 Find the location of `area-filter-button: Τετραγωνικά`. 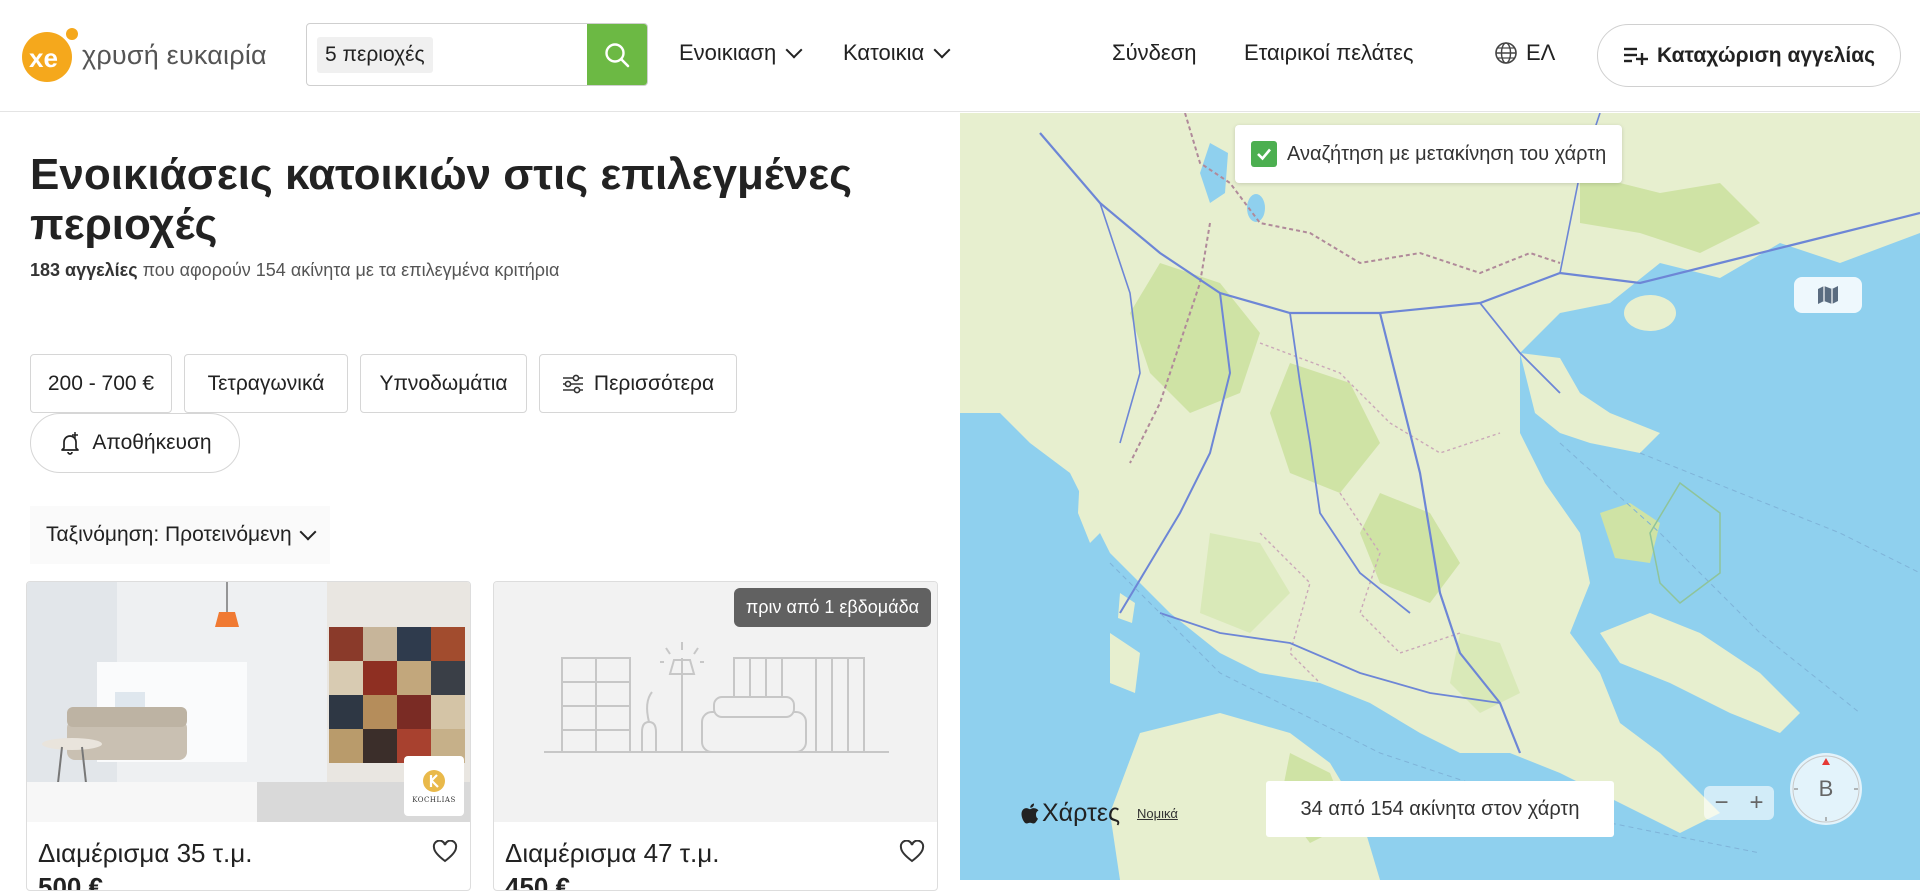

area-filter-button: Τετραγωνικά is located at coordinates (266, 383).